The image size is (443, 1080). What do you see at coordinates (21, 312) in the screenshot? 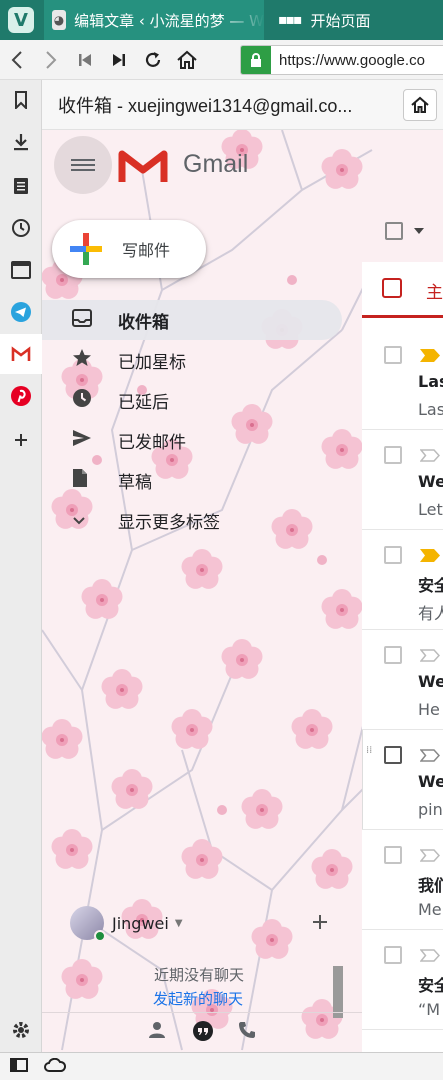
I see `telegram-icon` at bounding box center [21, 312].